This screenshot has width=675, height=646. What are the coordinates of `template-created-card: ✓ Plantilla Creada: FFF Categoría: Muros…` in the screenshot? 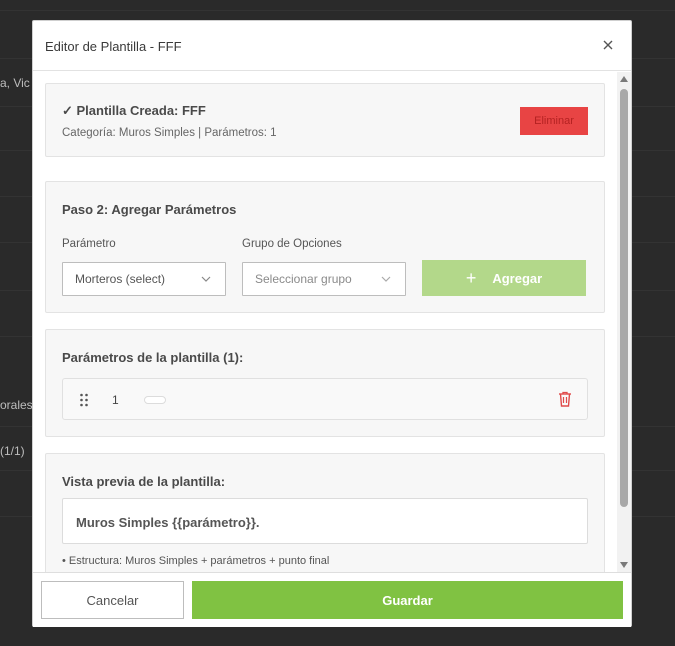 It's located at (325, 120).